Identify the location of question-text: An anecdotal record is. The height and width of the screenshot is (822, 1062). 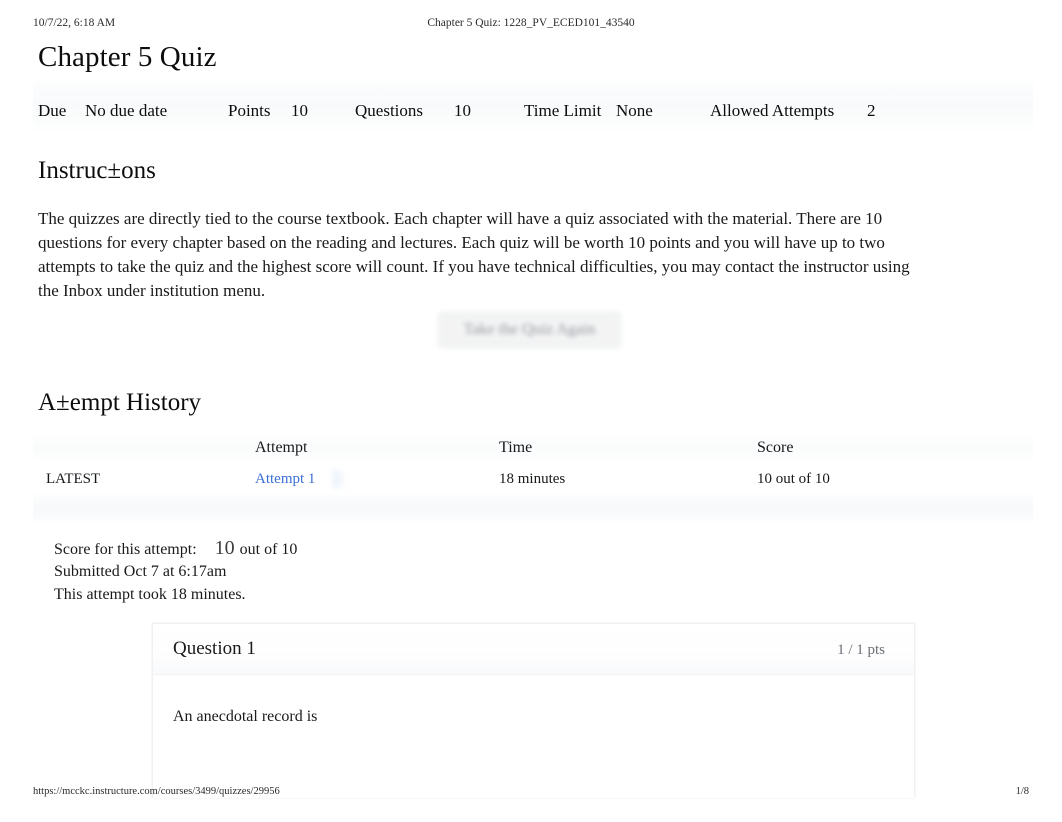
(245, 716).